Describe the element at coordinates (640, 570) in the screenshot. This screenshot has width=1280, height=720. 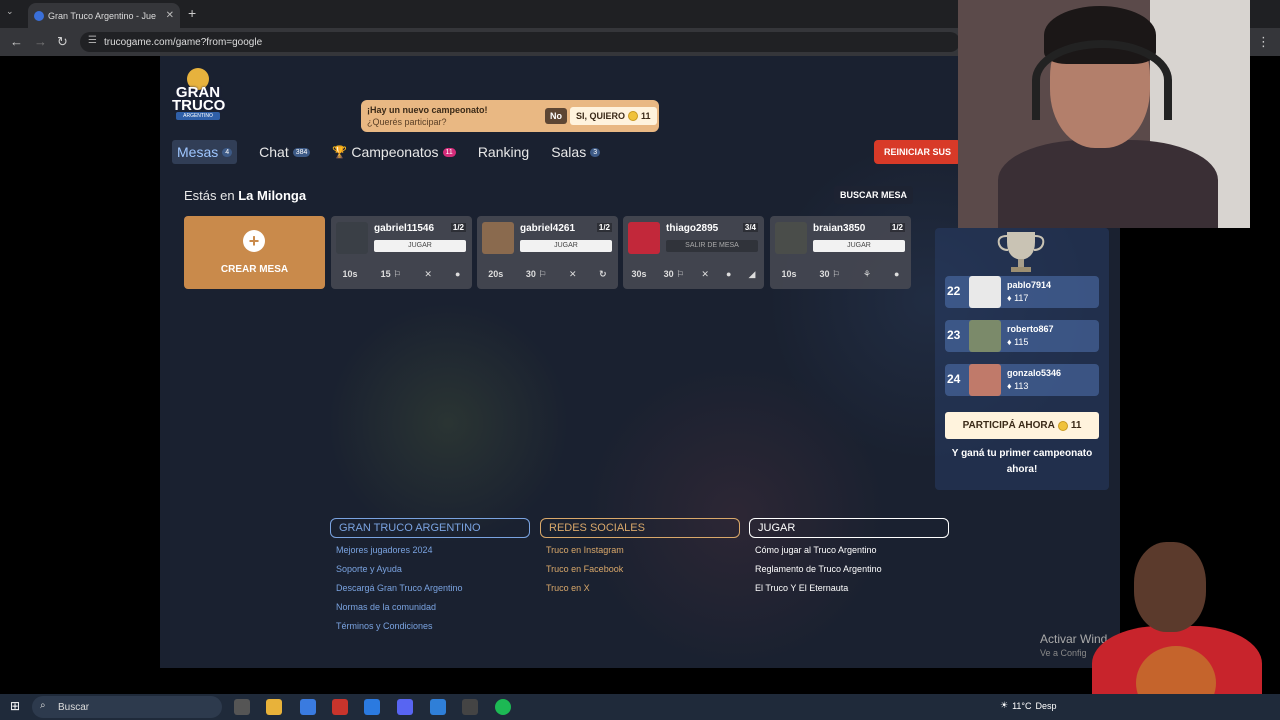
I see `footer-link: Truco en Facebook` at that location.